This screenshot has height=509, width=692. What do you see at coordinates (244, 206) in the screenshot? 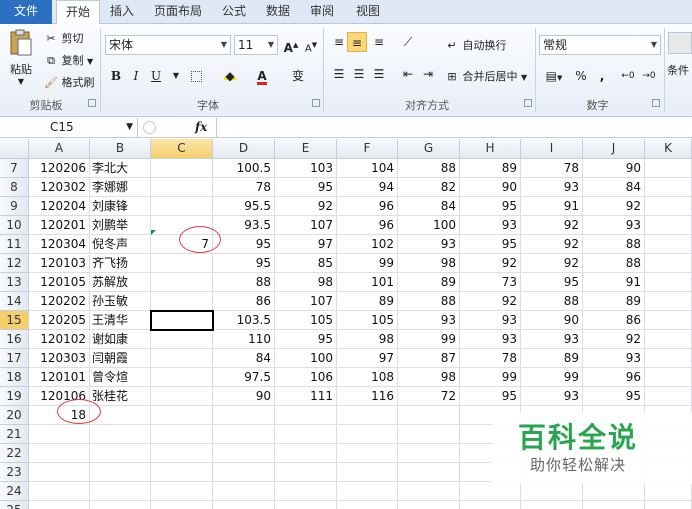
I see `cell-d9: 95.5` at bounding box center [244, 206].